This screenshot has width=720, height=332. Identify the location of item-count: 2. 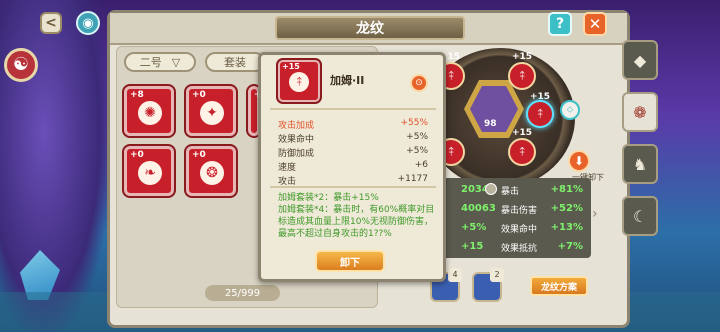
(497, 275).